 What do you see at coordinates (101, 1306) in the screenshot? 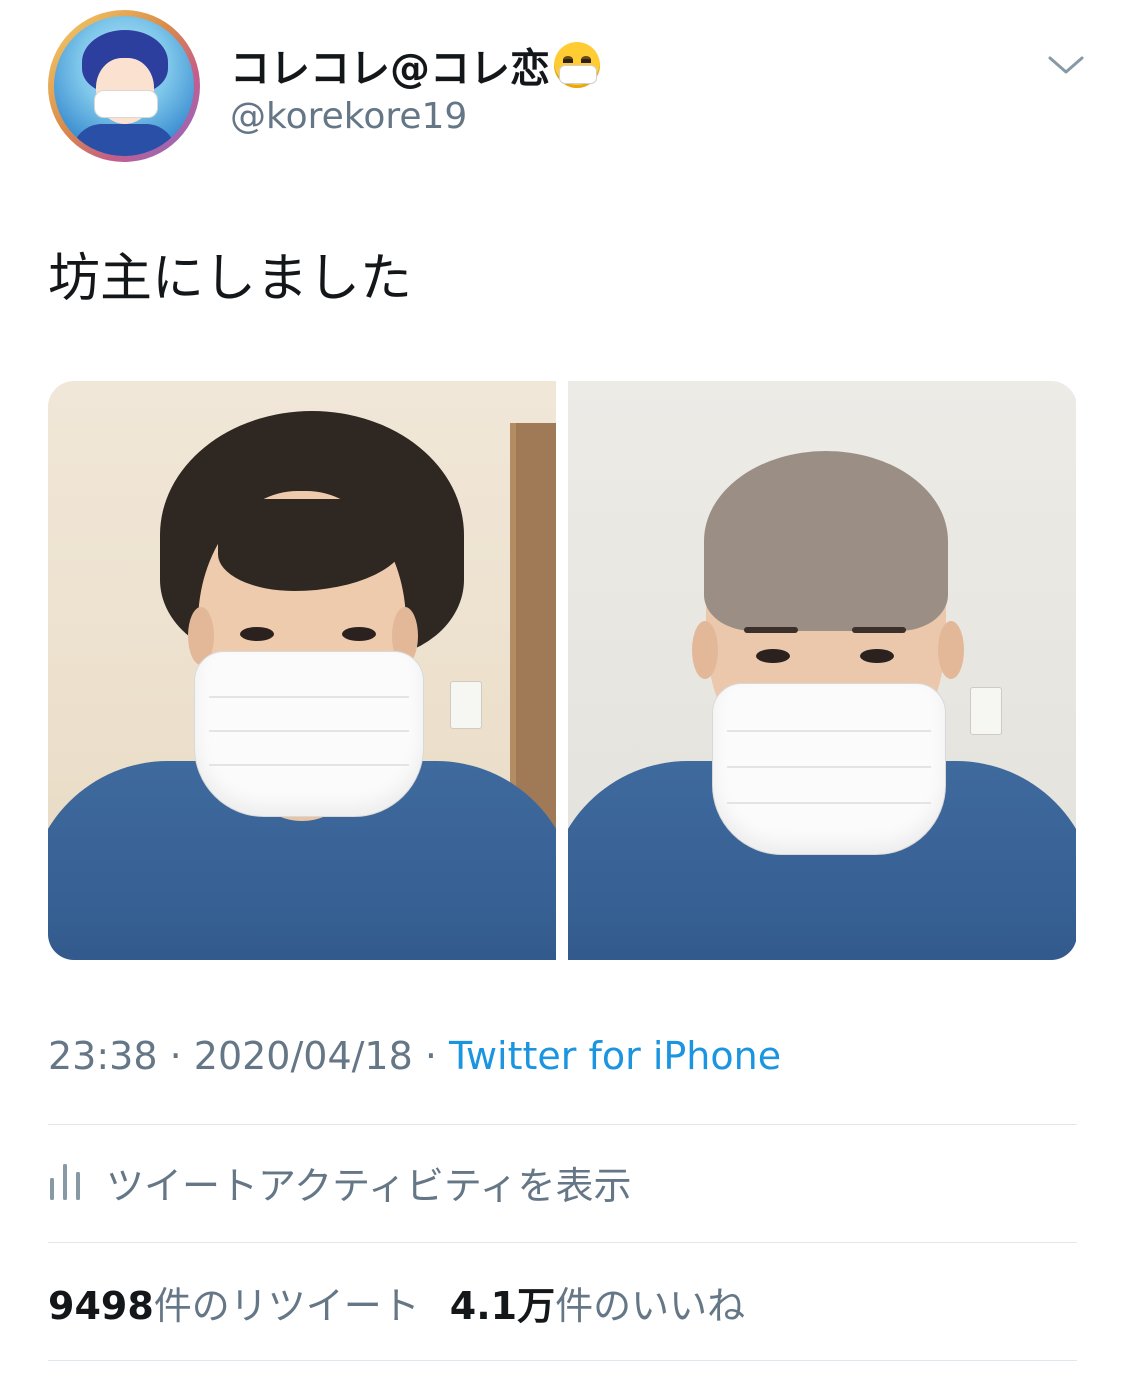
I see `retweets-count: 9498` at bounding box center [101, 1306].